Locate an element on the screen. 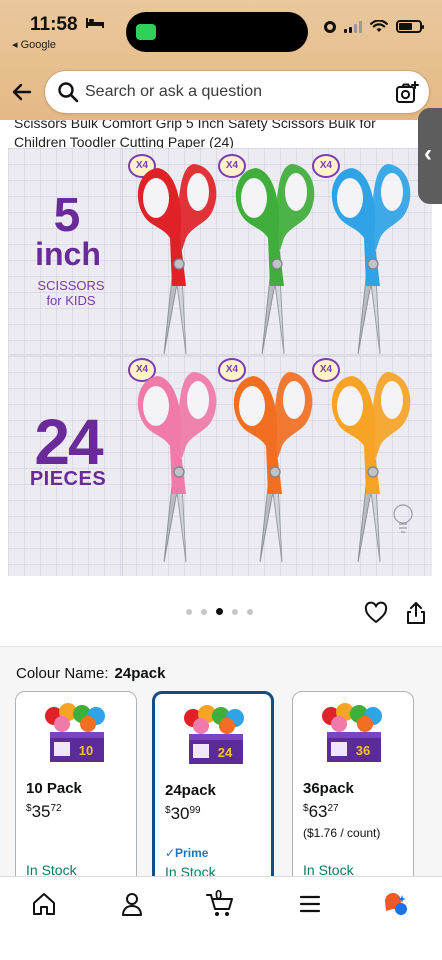  product-thumbnail: 36 is located at coordinates (352, 732).